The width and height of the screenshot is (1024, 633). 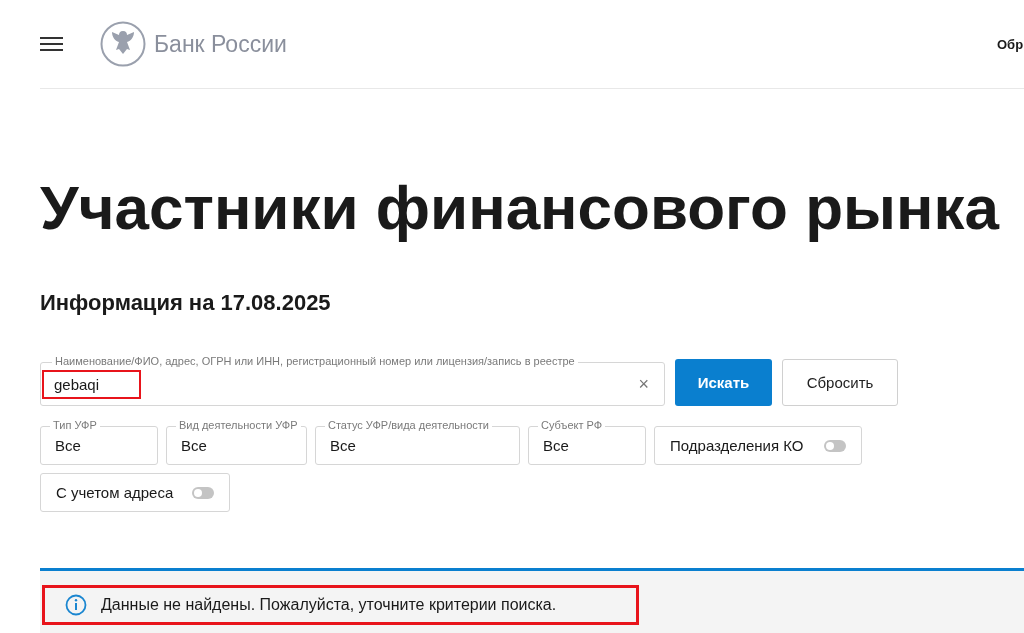 What do you see at coordinates (417, 441) in the screenshot?
I see `filter-select: Статус УФР/вида деятельности Все` at bounding box center [417, 441].